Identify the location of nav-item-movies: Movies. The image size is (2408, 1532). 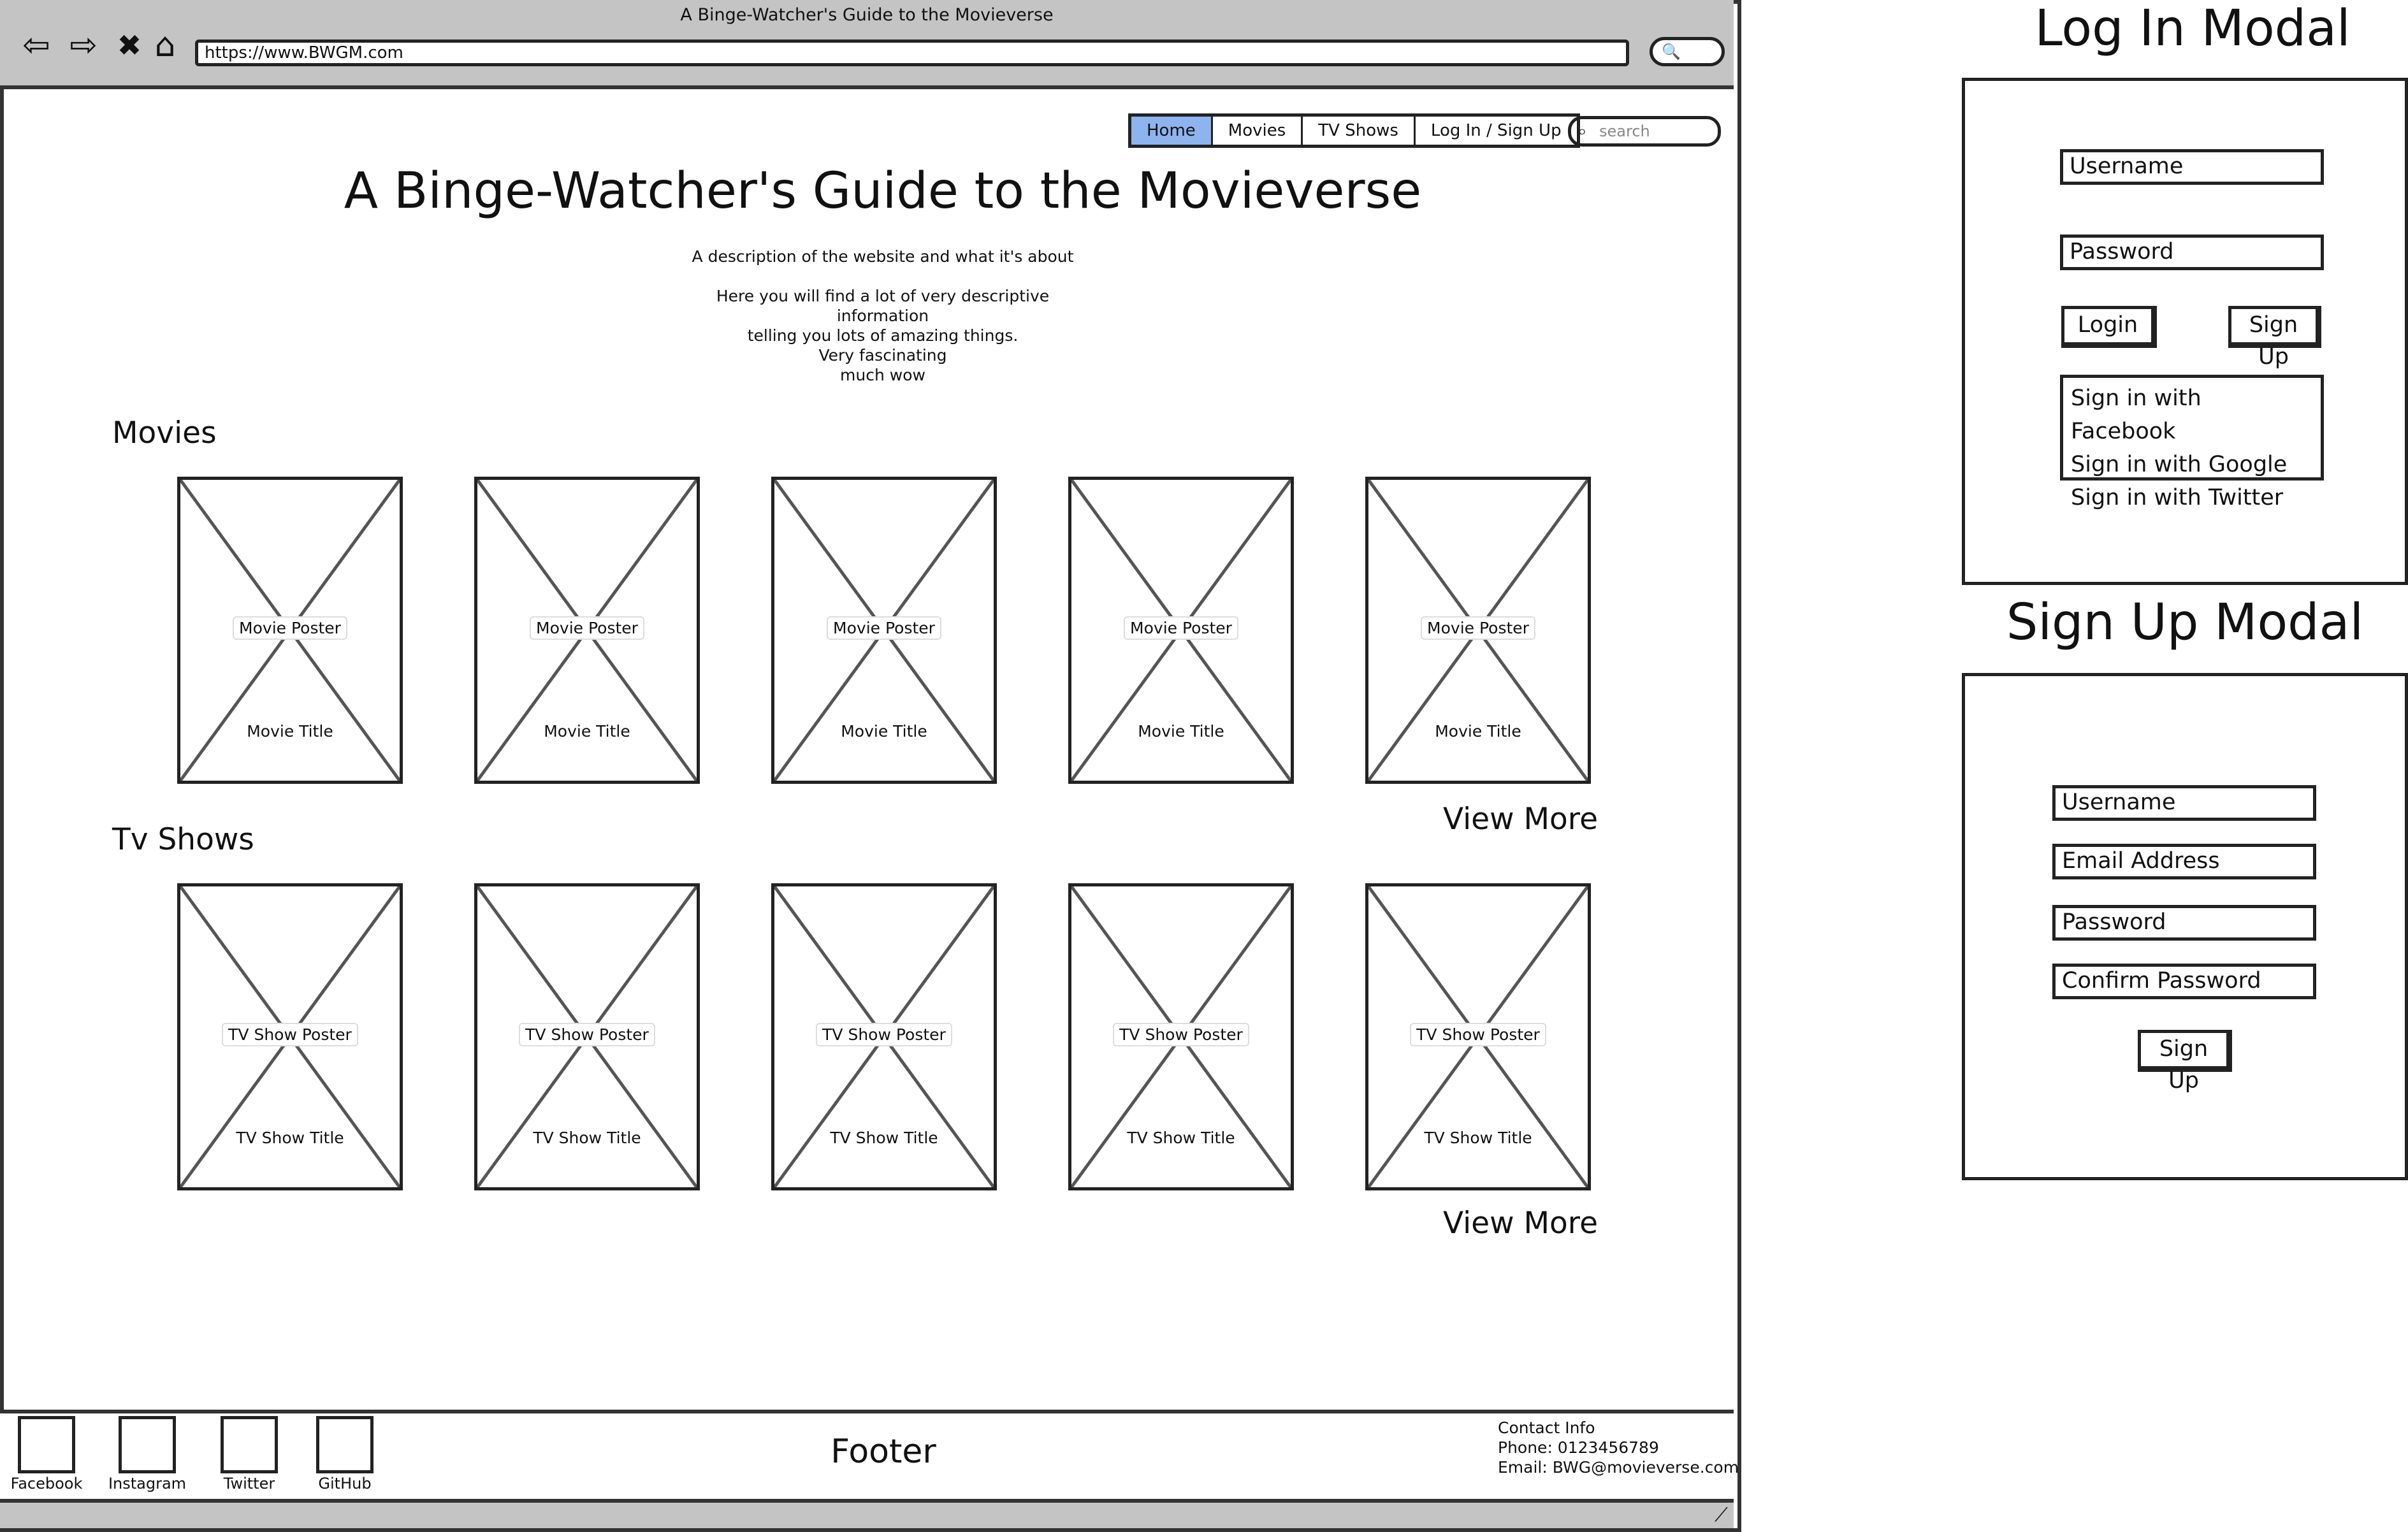
(1258, 131).